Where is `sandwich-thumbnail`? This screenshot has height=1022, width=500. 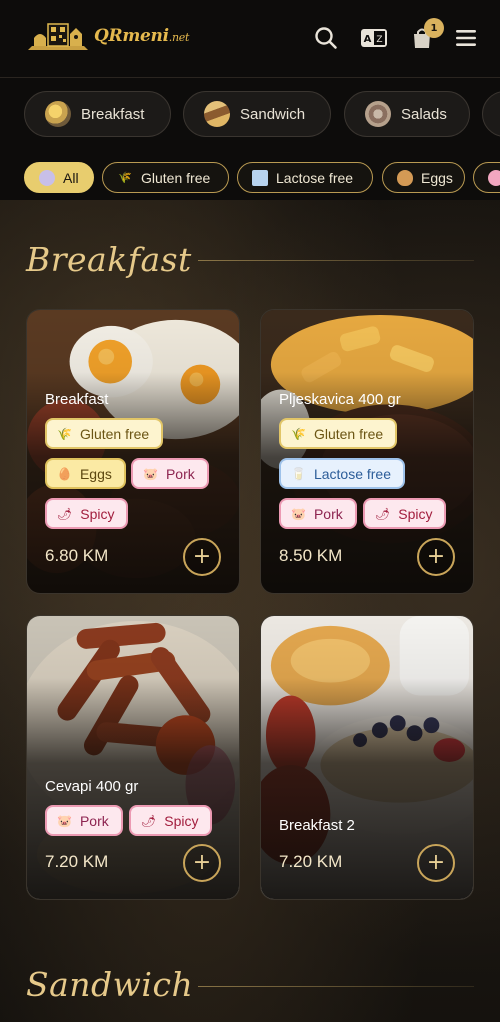 sandwich-thumbnail is located at coordinates (217, 114).